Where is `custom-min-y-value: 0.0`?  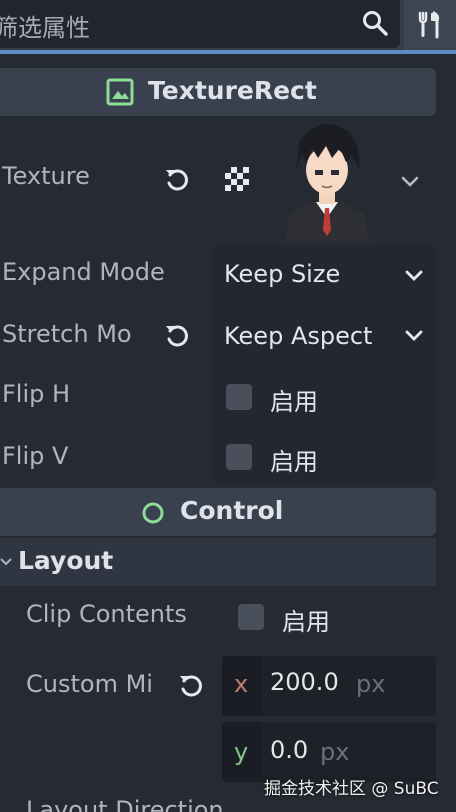 custom-min-y-value: 0.0 is located at coordinates (289, 750).